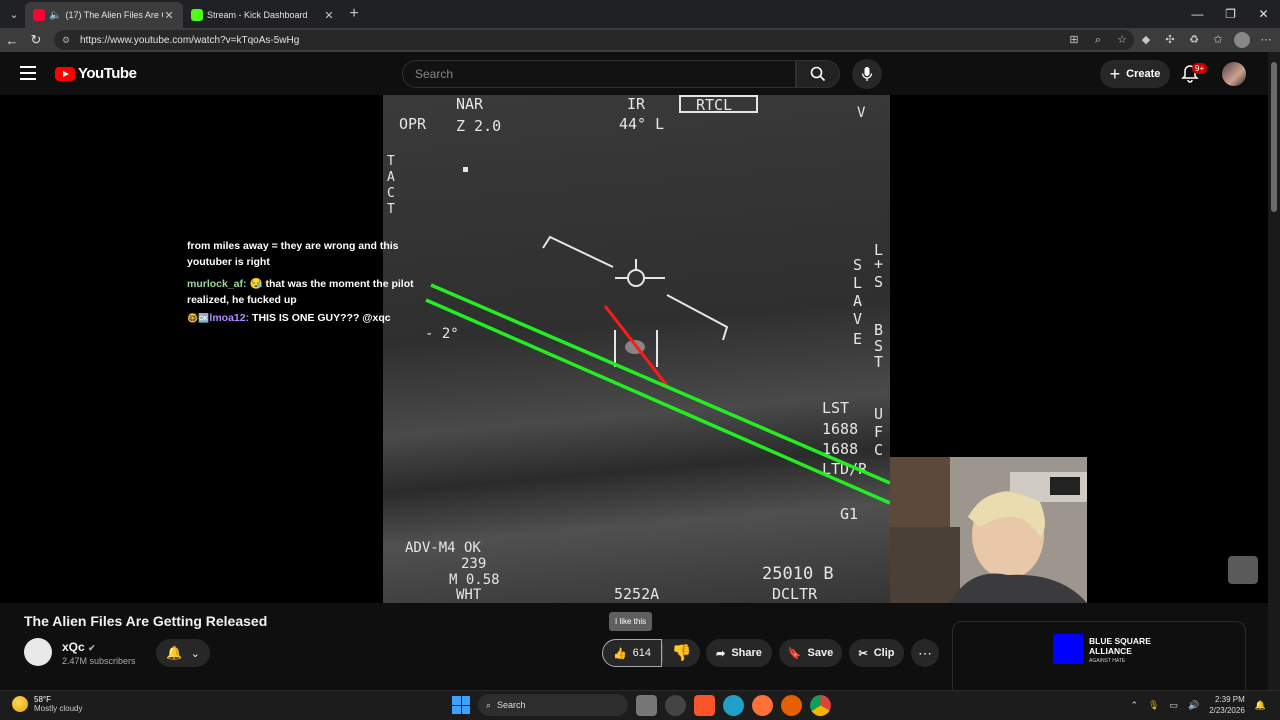  What do you see at coordinates (1173, 705) in the screenshot?
I see `network-icon: ▭` at bounding box center [1173, 705].